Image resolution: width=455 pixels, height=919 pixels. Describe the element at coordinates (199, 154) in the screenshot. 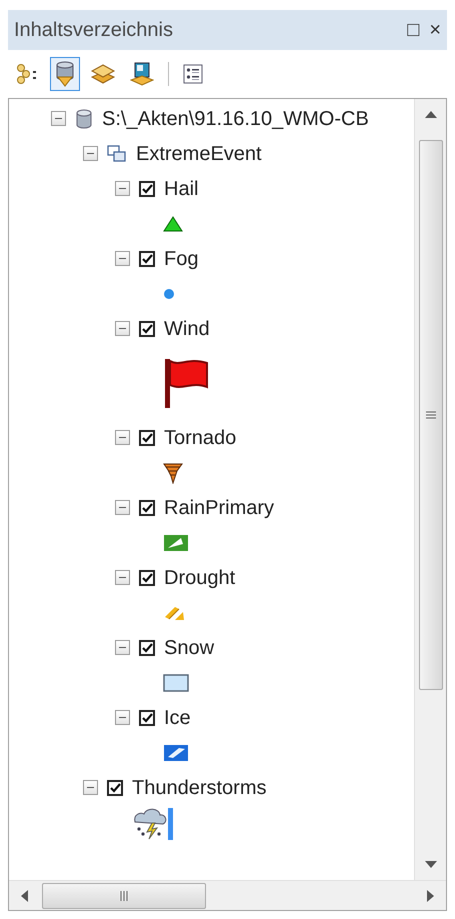

I see `layer-name: ExtremeEvent` at that location.